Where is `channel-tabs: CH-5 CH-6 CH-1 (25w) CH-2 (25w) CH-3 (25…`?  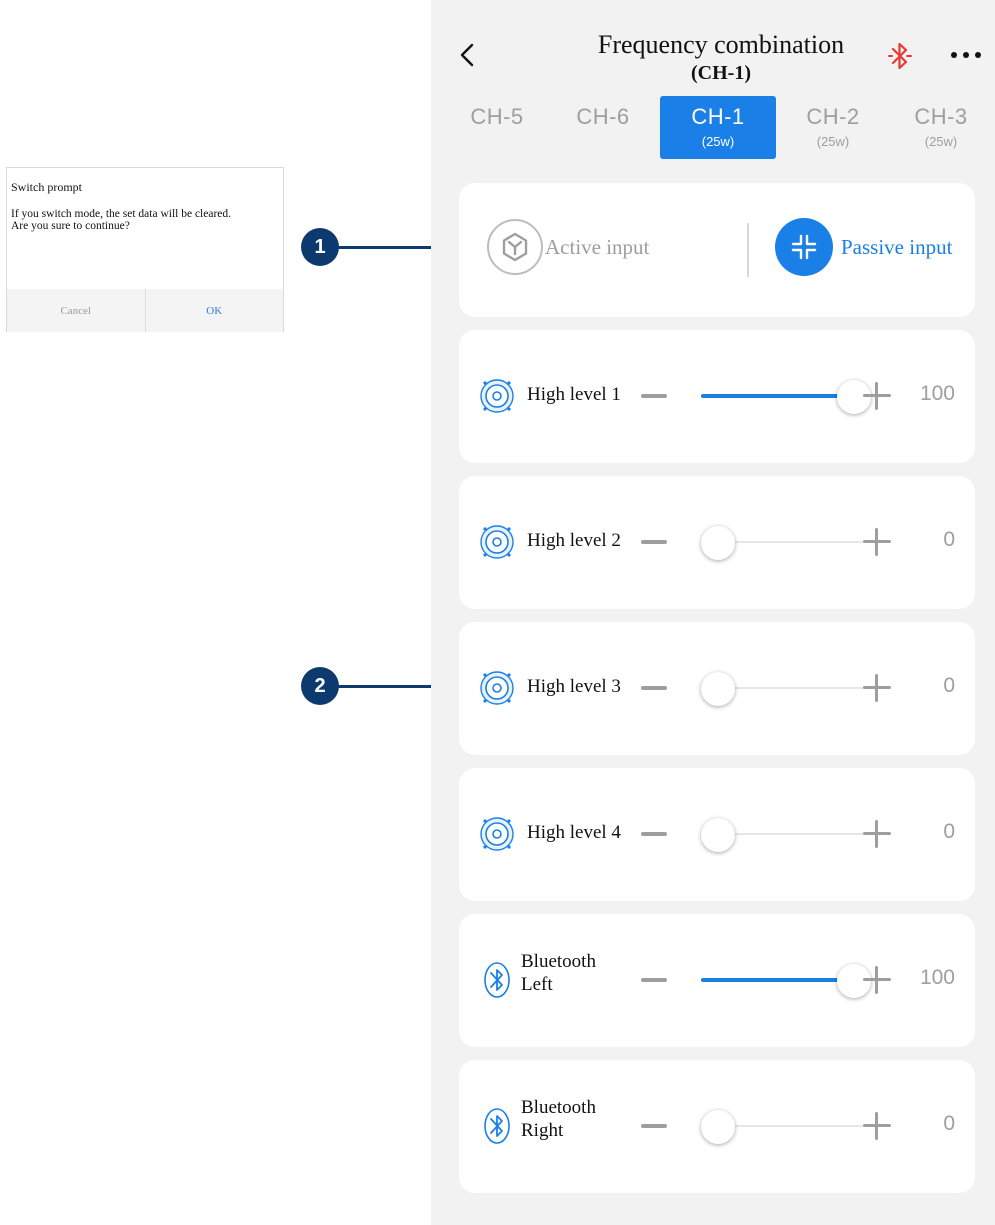
channel-tabs: CH-5 CH-6 CH-1 (25w) CH-2 (25w) CH-3 (25… is located at coordinates (713, 128).